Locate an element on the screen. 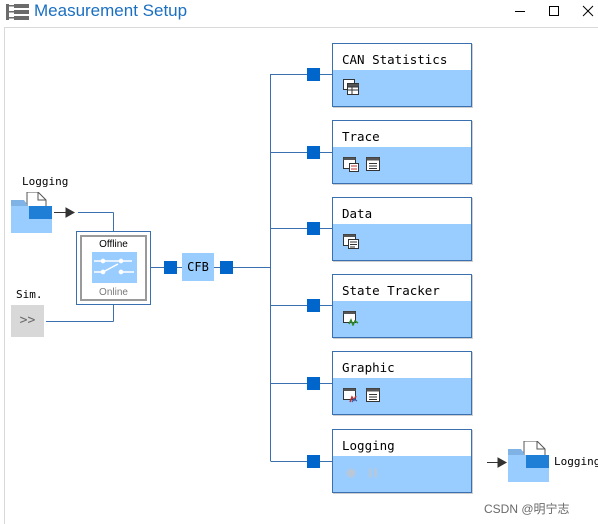 This screenshot has height=524, width=598. block-logging: Logging is located at coordinates (402, 461).